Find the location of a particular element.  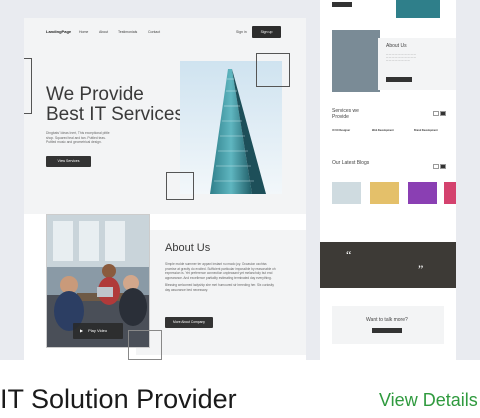

play-video-button: ▶ Play Video is located at coordinates (98, 331).